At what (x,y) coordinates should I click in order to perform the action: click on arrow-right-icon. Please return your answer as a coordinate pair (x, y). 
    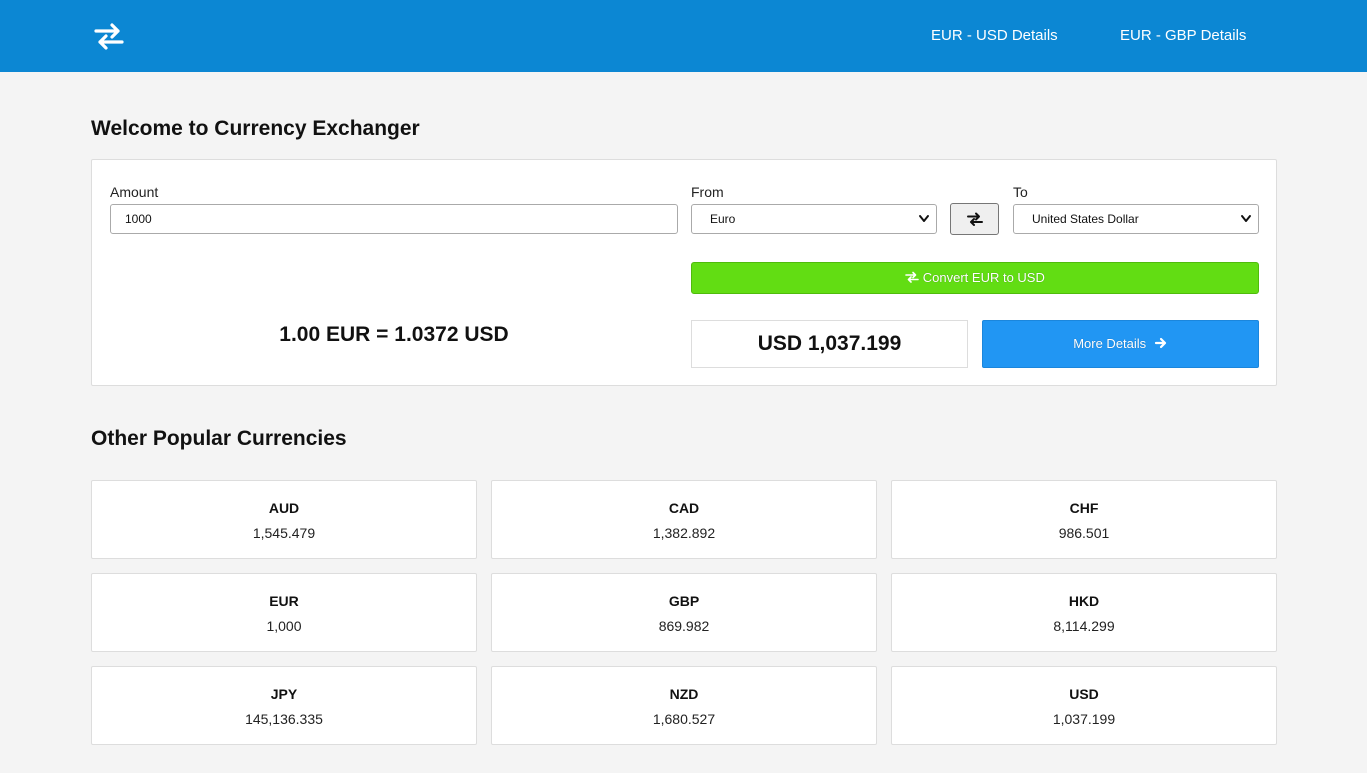
    Looking at the image, I should click on (1159, 343).